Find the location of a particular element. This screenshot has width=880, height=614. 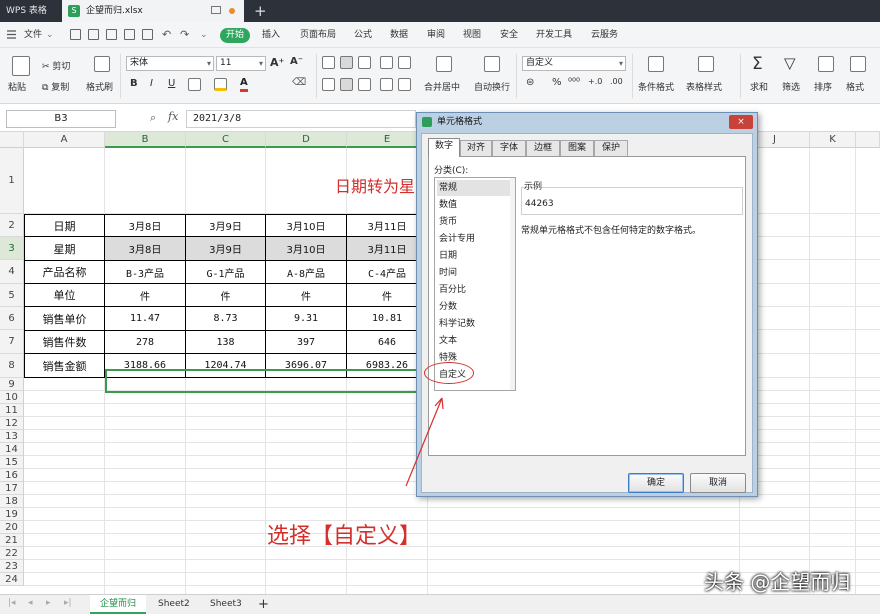

row-header-3: 3 is located at coordinates (12, 248).